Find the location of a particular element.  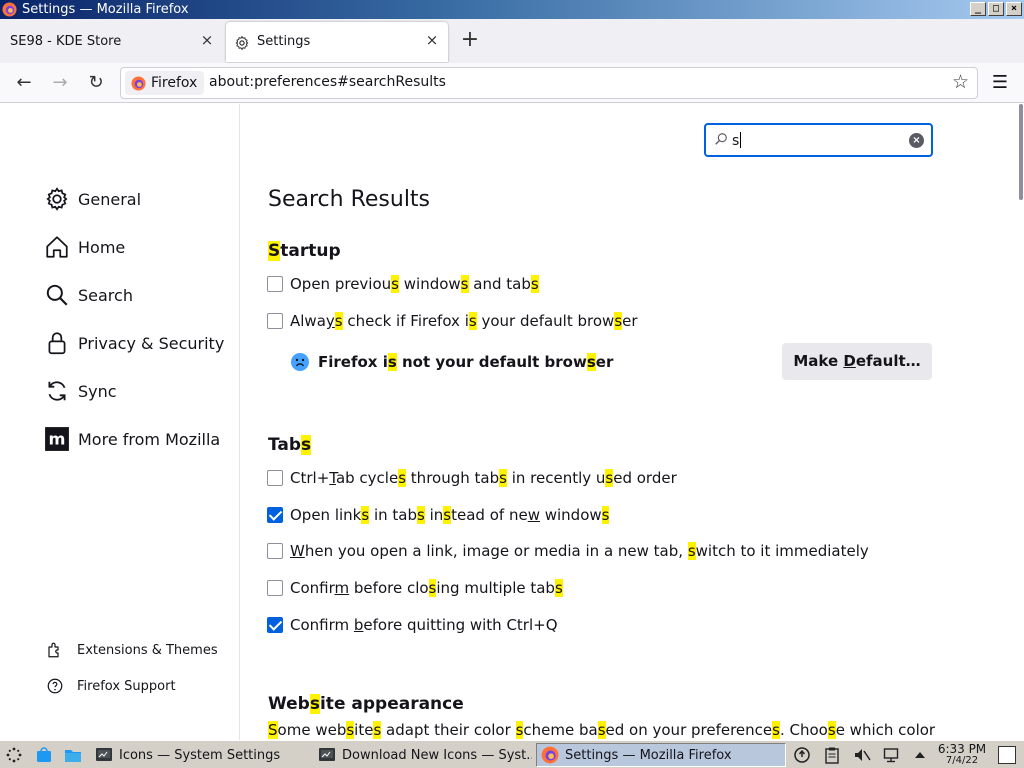

sad-face-icon is located at coordinates (300, 362).